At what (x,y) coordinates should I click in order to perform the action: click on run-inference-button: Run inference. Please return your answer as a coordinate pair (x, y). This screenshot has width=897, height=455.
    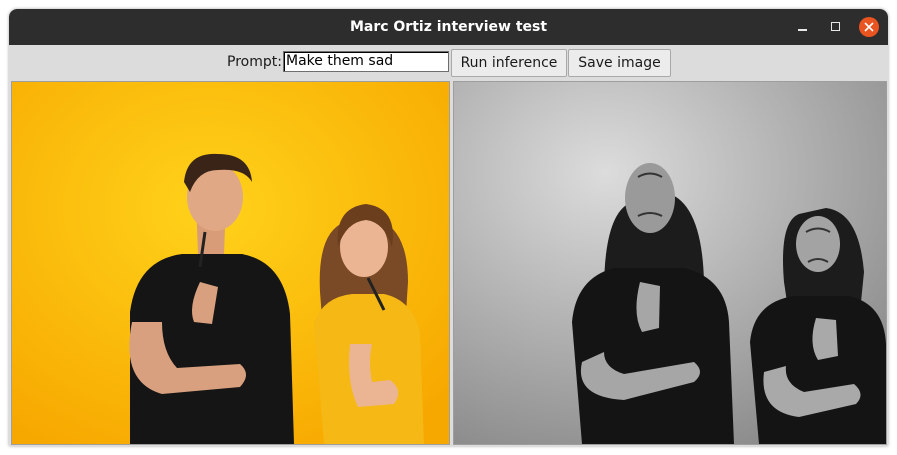
    Looking at the image, I should click on (509, 63).